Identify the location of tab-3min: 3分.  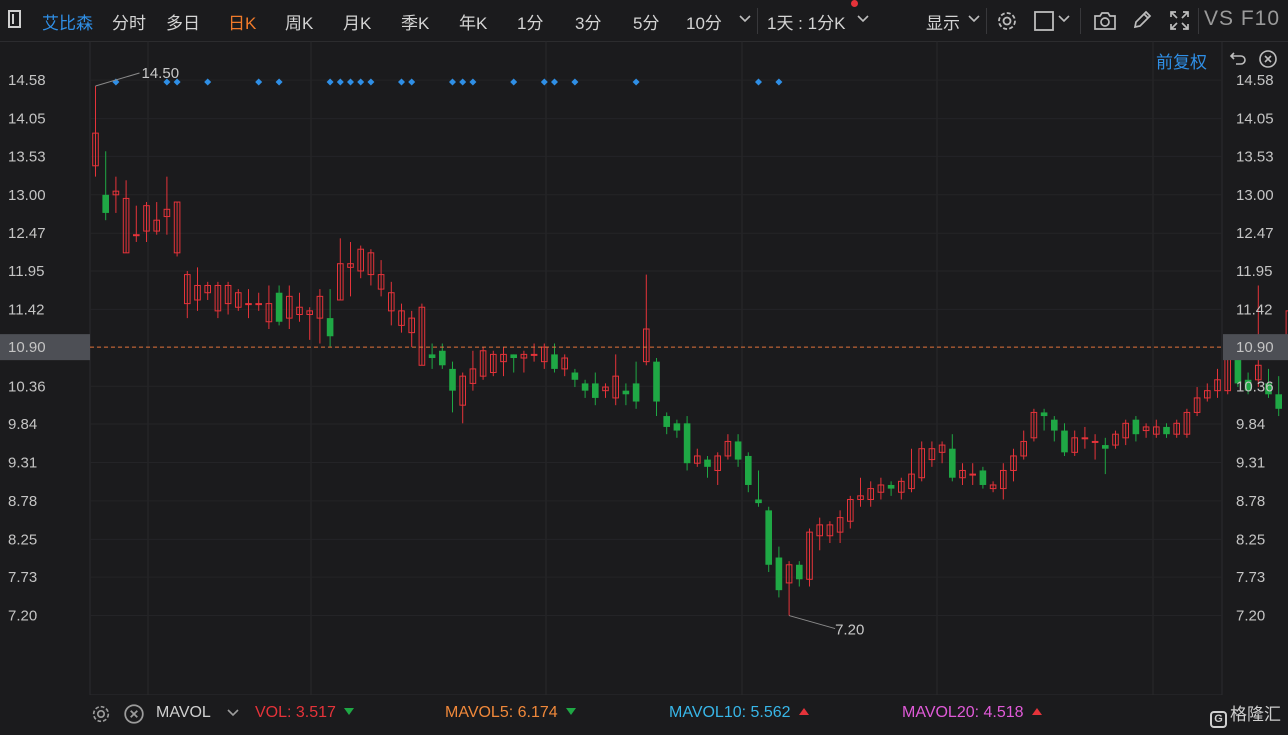
(588, 21).